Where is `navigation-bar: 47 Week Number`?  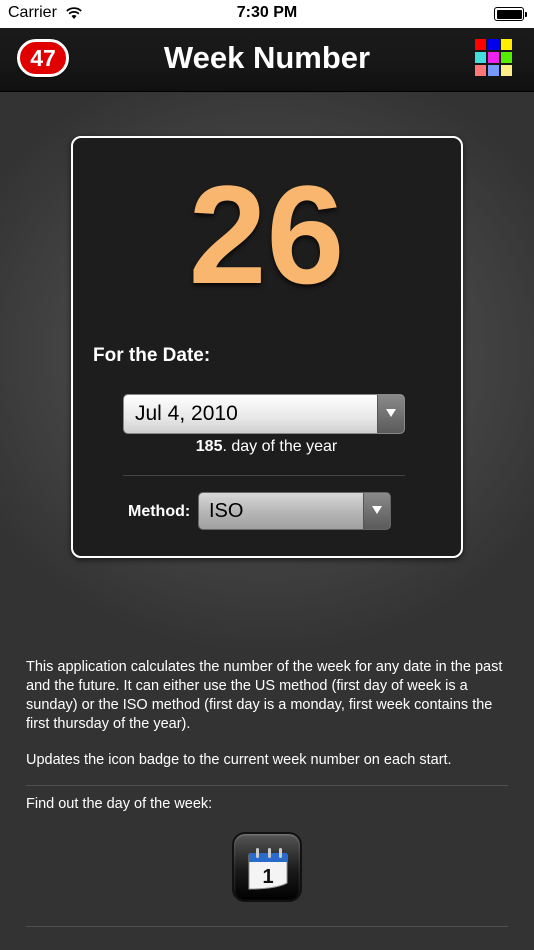
navigation-bar: 47 Week Number is located at coordinates (267, 60).